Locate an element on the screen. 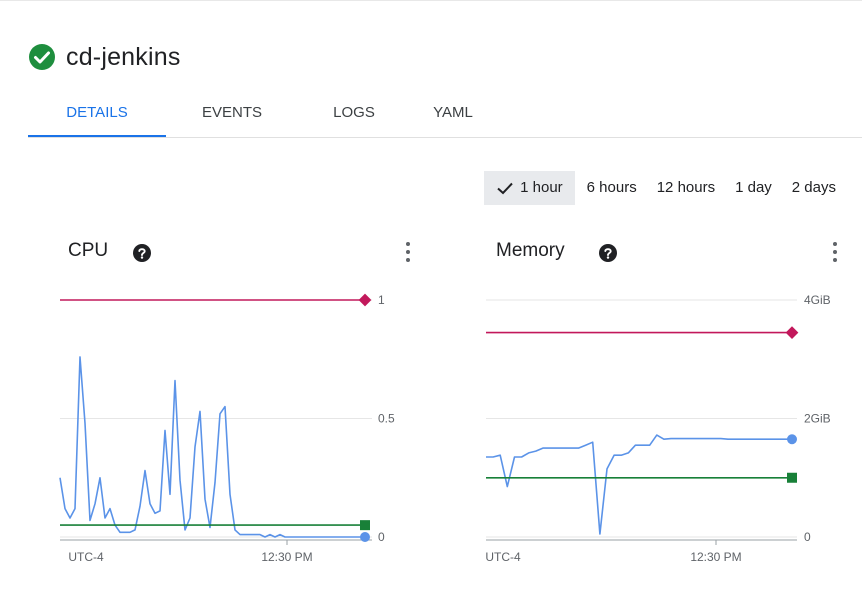 This screenshot has height=602, width=862. y-tick-label: 0.5 is located at coordinates (386, 419).